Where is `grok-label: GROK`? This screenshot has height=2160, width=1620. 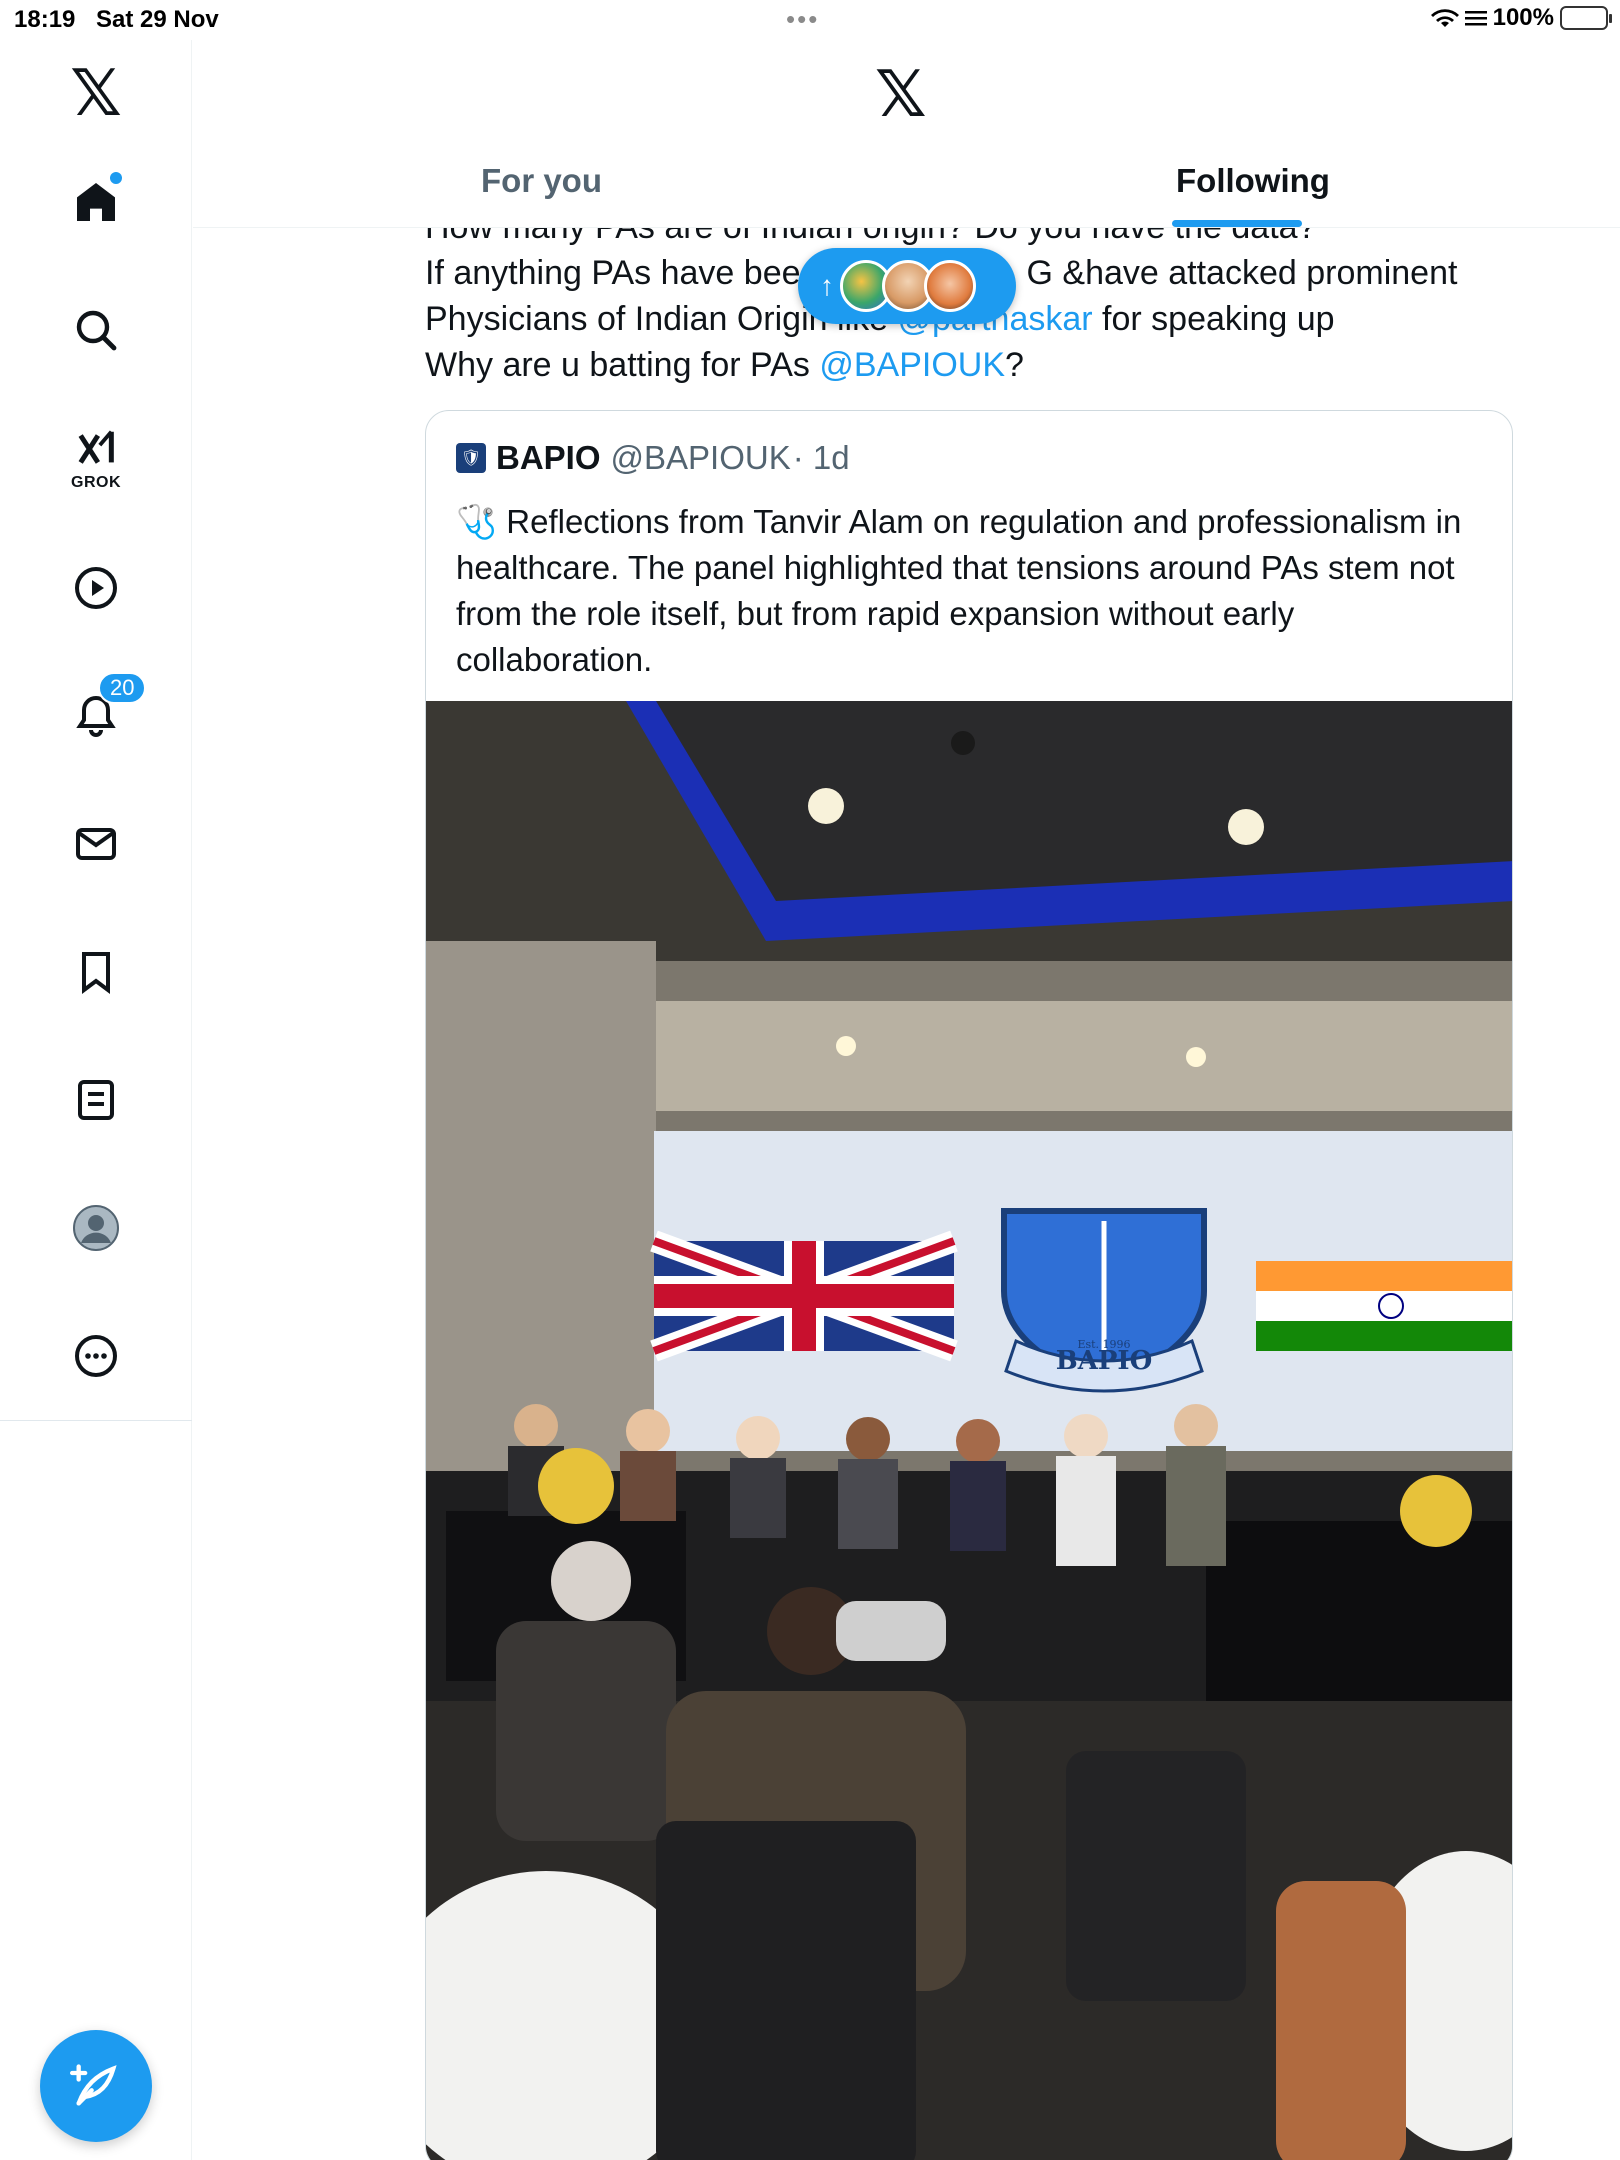 grok-label: GROK is located at coordinates (96, 482).